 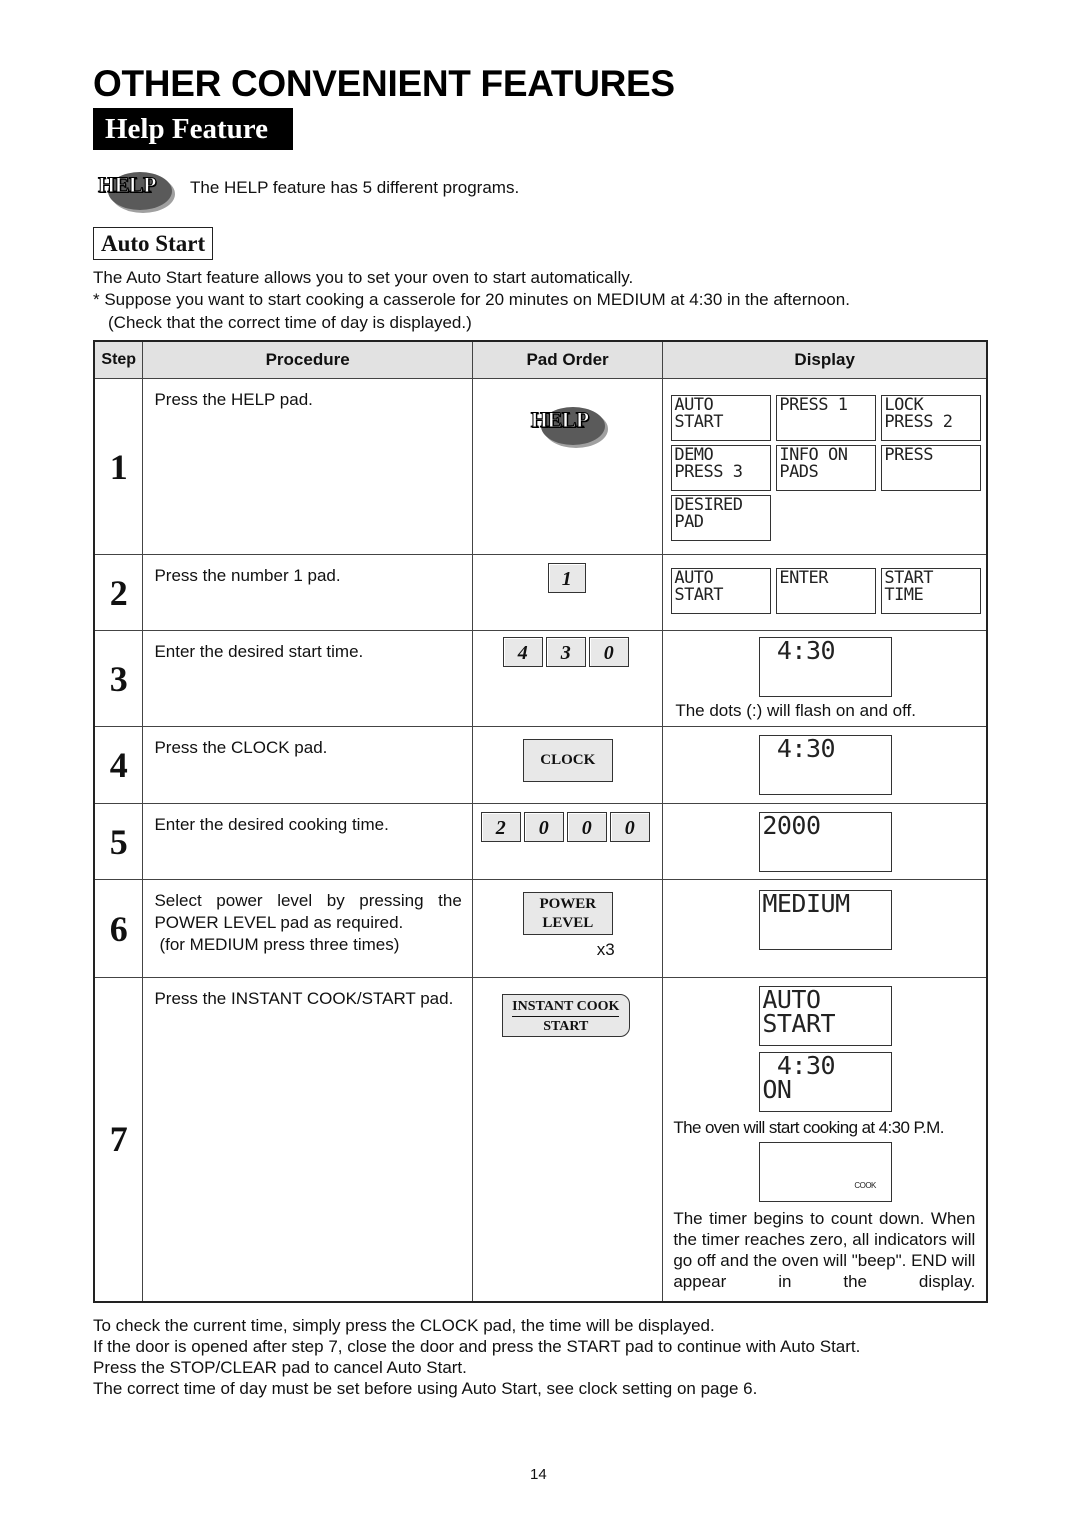 I want to click on procedure-text: Press the HELP pad., so click(x=307, y=466).